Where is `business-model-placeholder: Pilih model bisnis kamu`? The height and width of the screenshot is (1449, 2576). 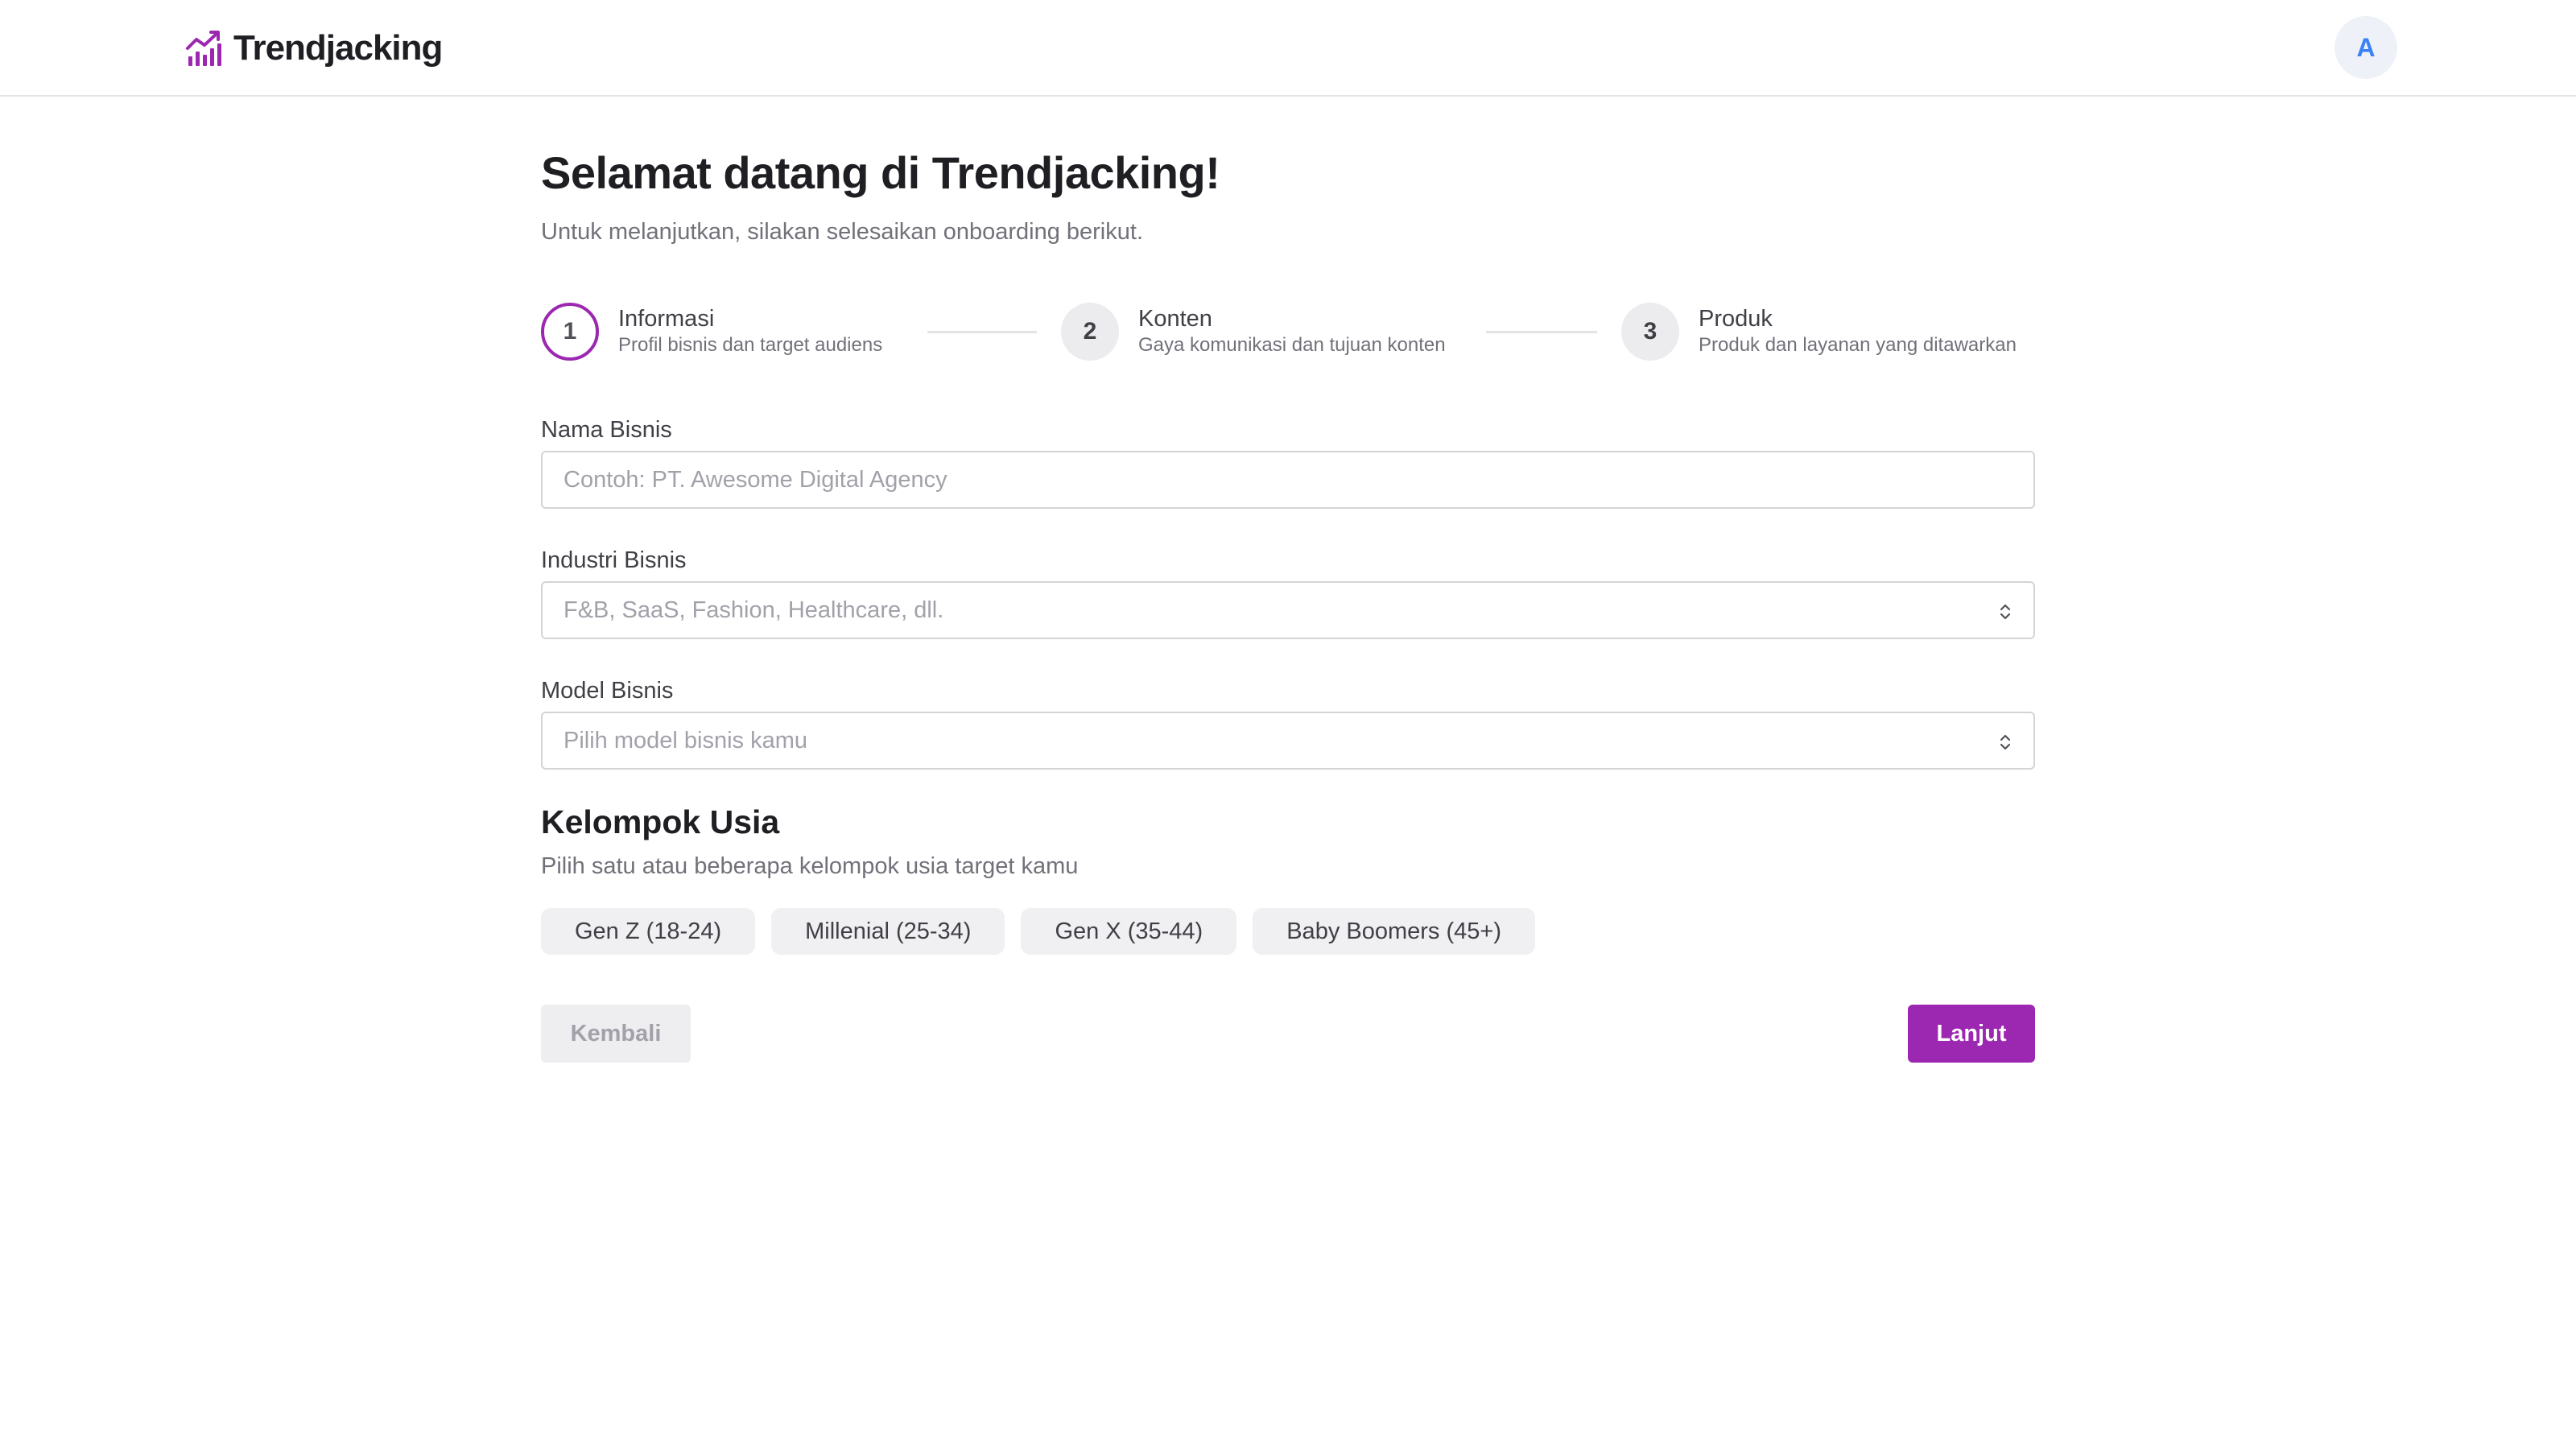 business-model-placeholder: Pilih model bisnis kamu is located at coordinates (686, 740).